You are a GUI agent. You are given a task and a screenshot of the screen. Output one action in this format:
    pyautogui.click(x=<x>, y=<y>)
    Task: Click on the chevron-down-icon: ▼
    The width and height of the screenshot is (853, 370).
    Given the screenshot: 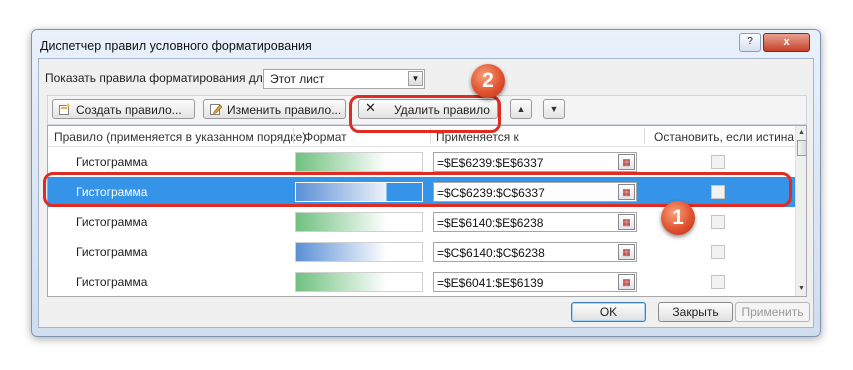 What is the action you would take?
    pyautogui.click(x=415, y=78)
    